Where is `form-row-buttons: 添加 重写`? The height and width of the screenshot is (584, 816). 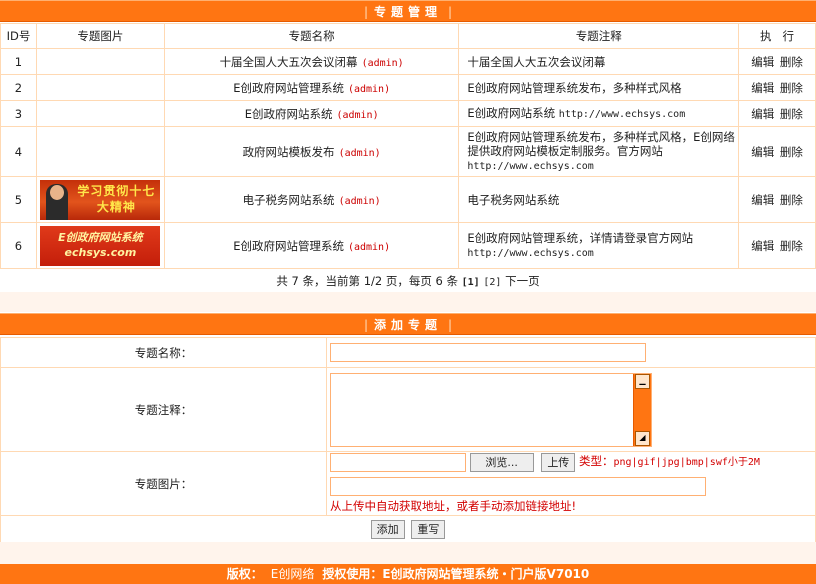
form-row-buttons: 添加 重写 is located at coordinates (408, 529).